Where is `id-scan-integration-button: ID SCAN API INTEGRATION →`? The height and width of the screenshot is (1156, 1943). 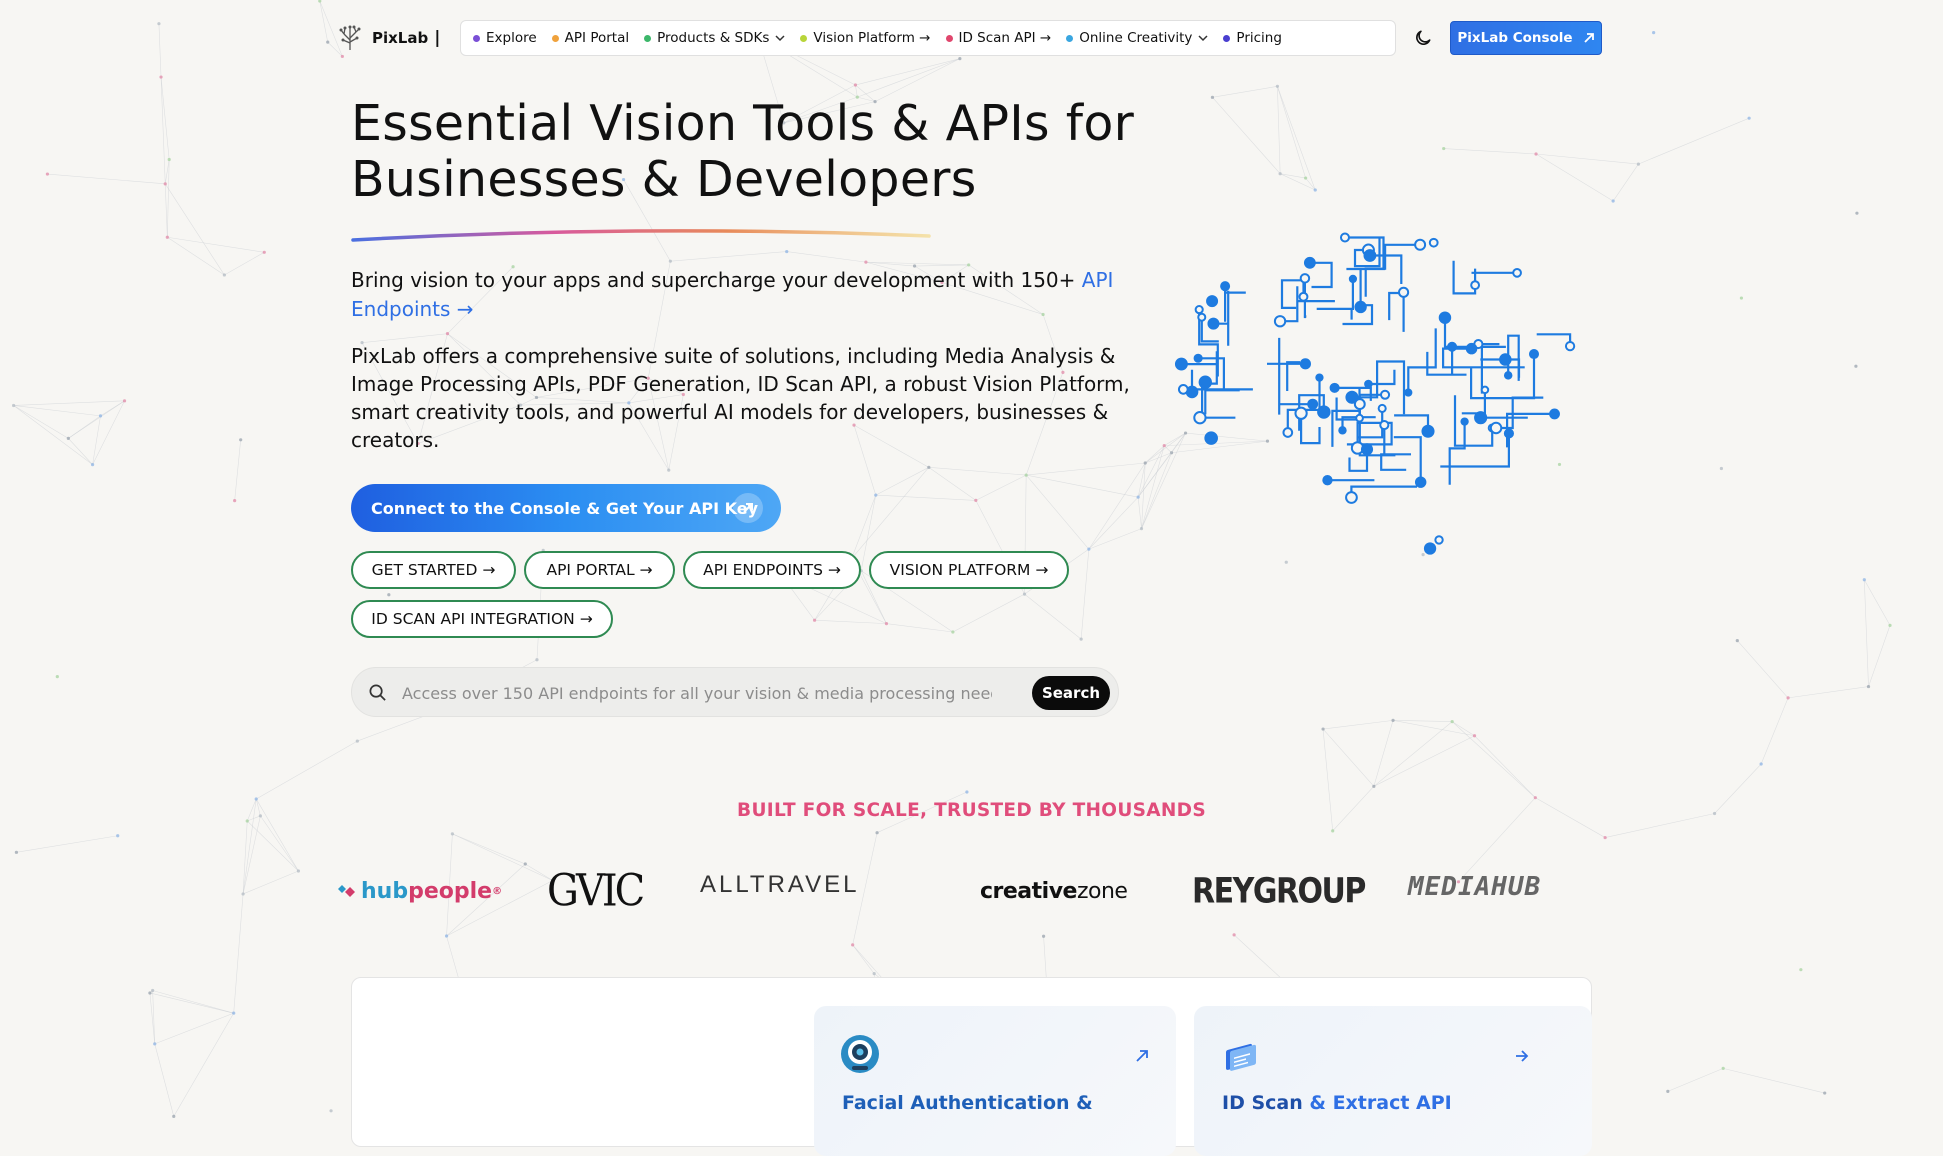 id-scan-integration-button: ID SCAN API INTEGRATION → is located at coordinates (482, 619).